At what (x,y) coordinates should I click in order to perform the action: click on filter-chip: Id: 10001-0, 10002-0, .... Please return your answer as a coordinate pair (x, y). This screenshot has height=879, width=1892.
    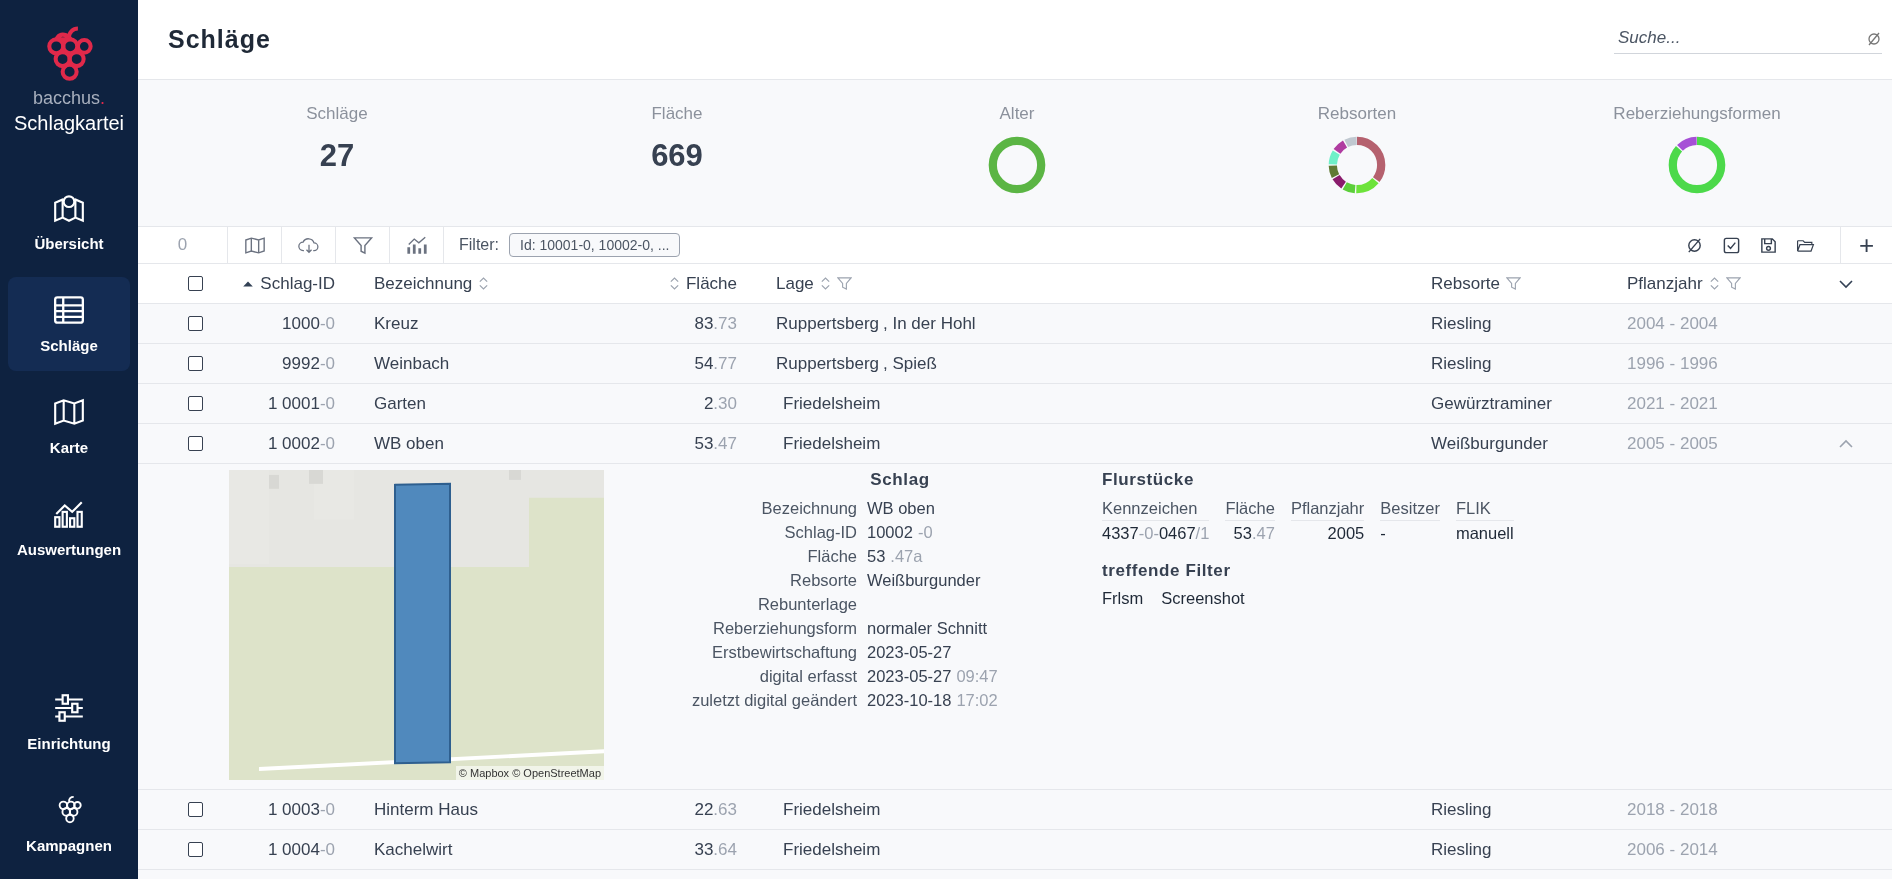
    Looking at the image, I should click on (595, 245).